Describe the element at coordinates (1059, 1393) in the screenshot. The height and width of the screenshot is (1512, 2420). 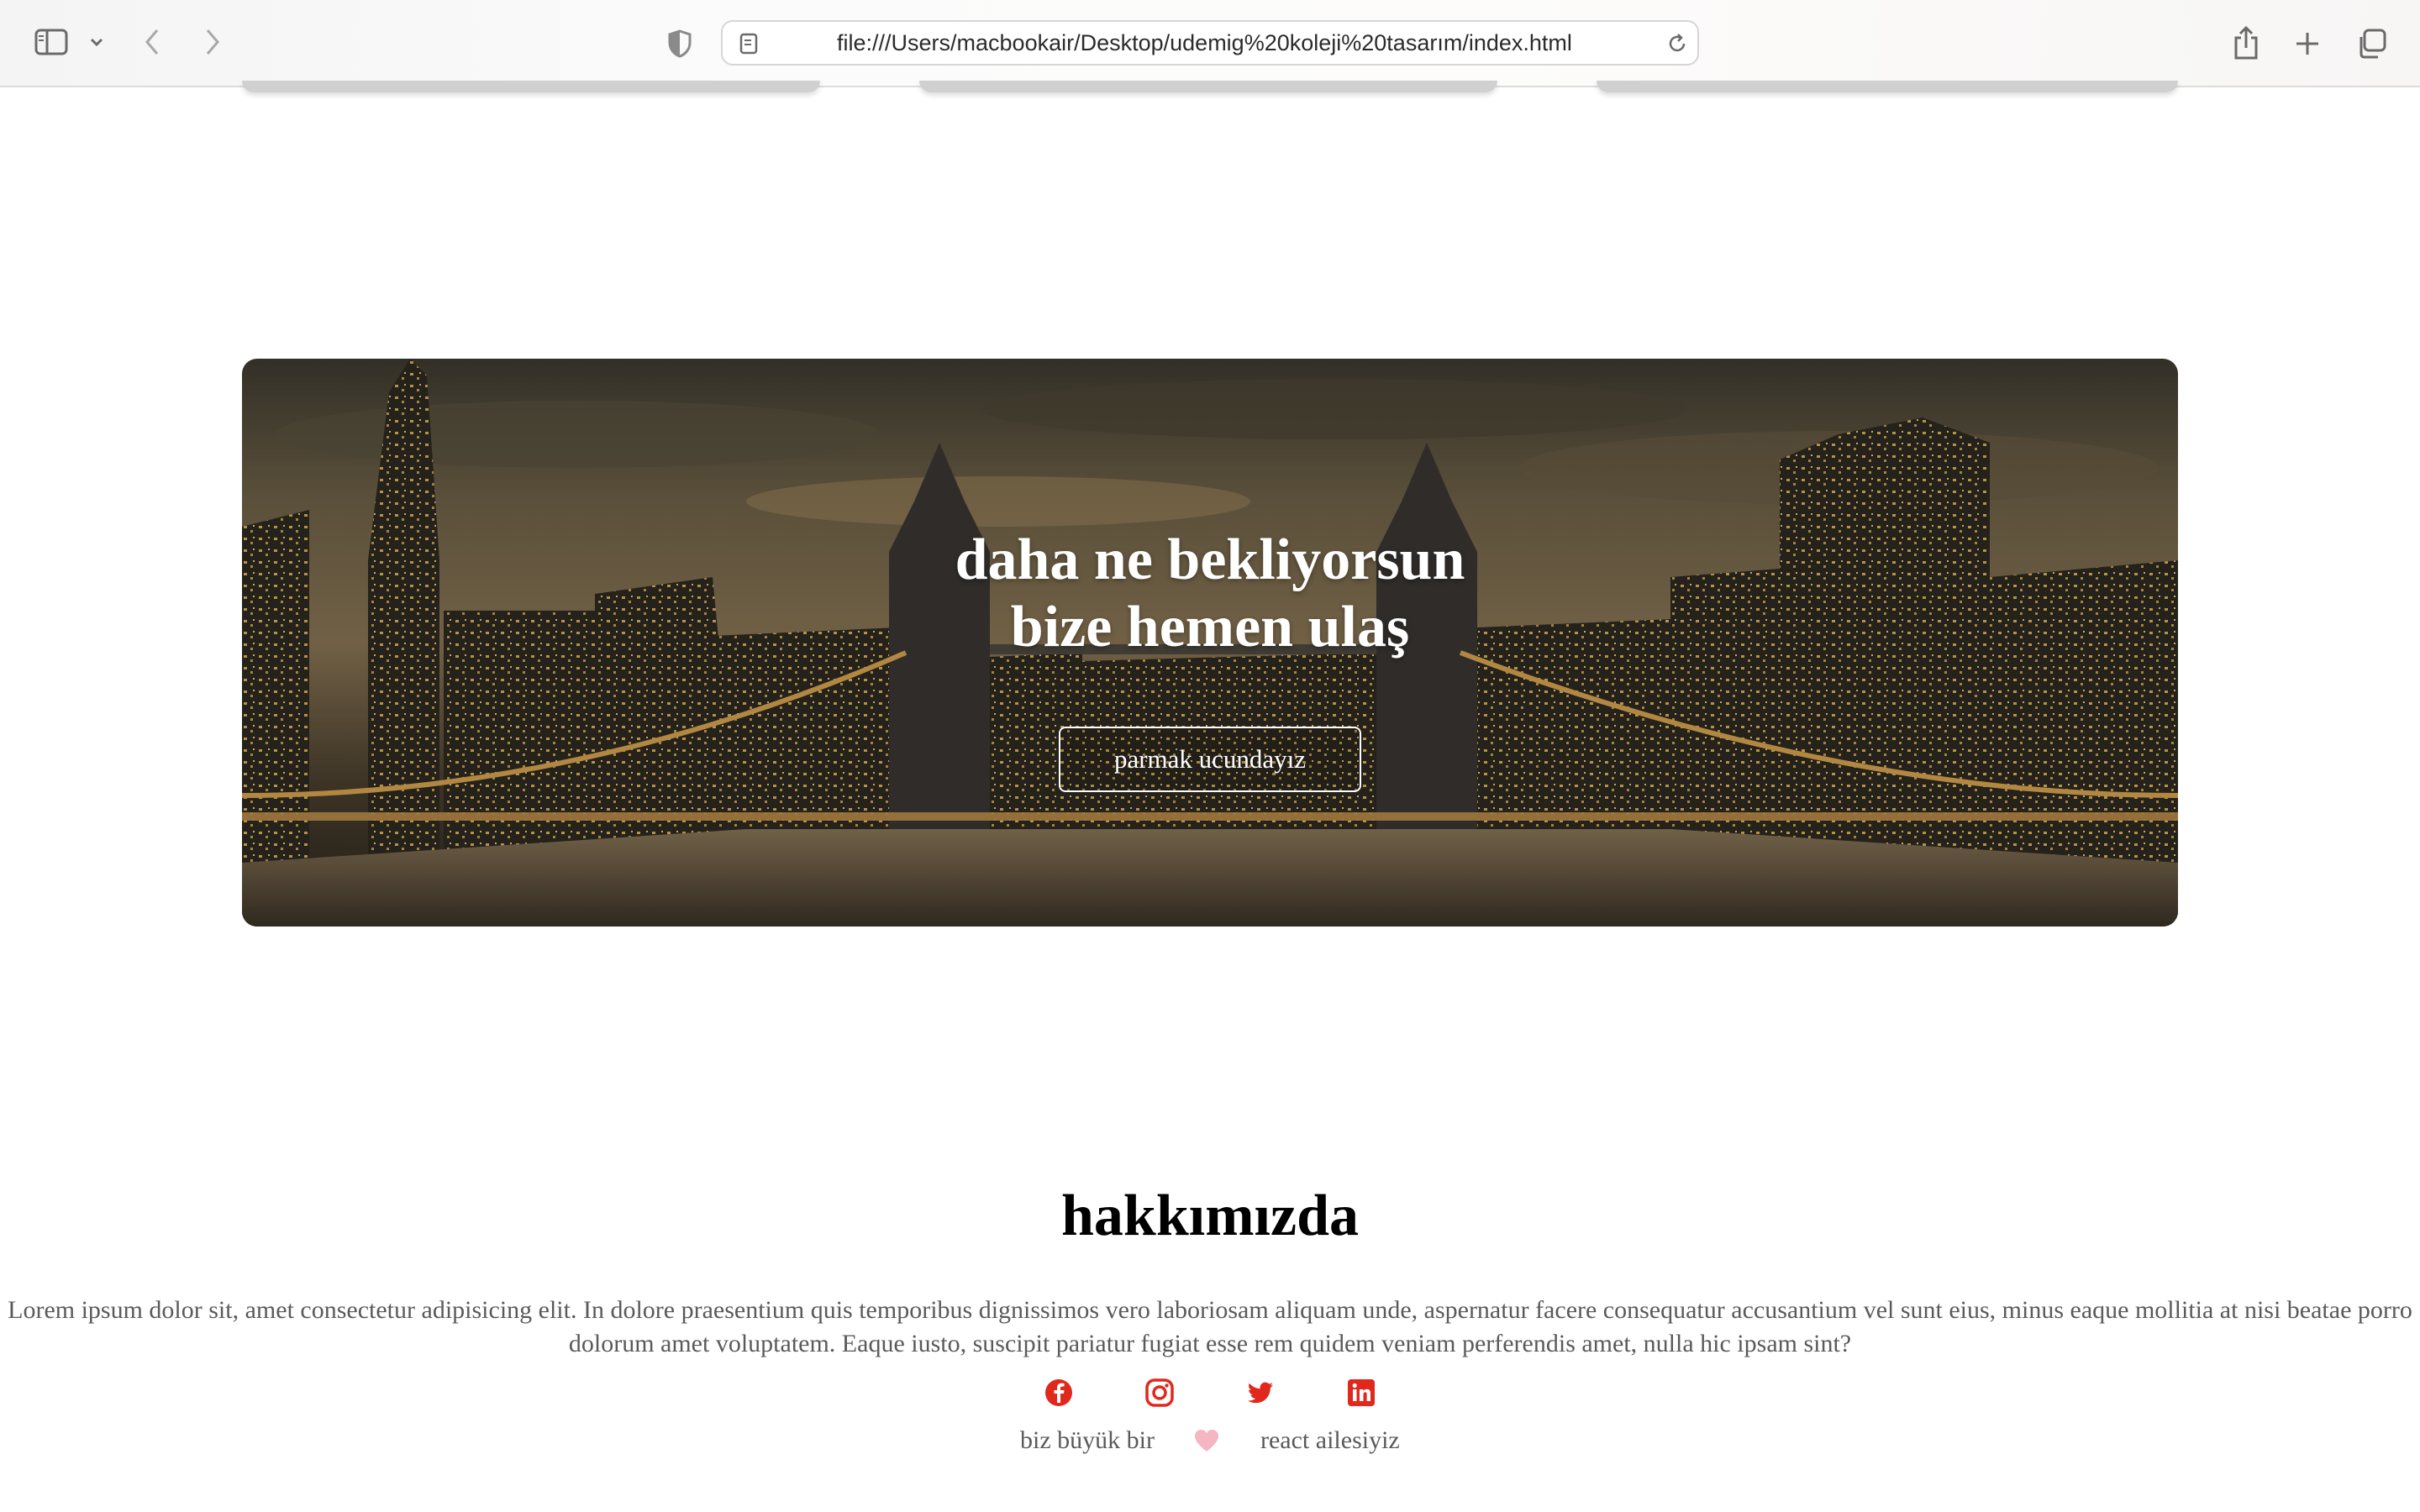
I see `facebook-icon` at that location.